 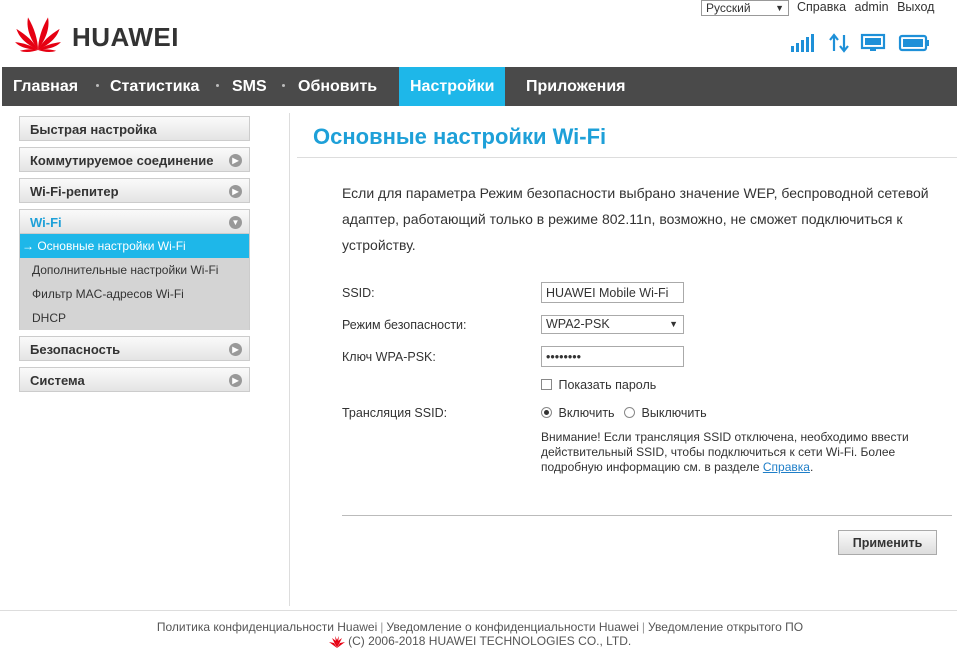 I want to click on page-title: Основные настройки Wi-Fi, so click(x=460, y=136).